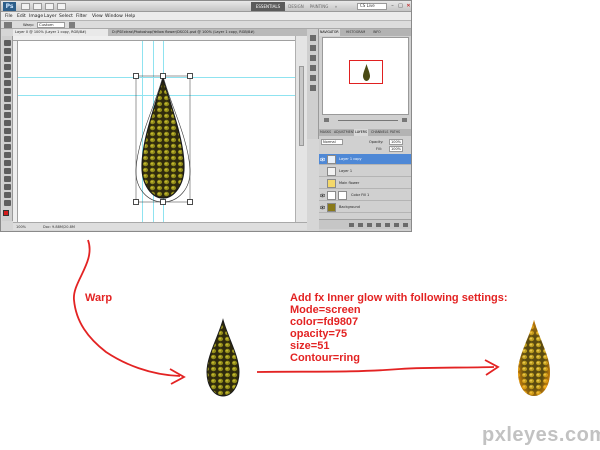 This screenshot has width=600, height=450. What do you see at coordinates (223, 357) in the screenshot?
I see `warped-drop-result` at bounding box center [223, 357].